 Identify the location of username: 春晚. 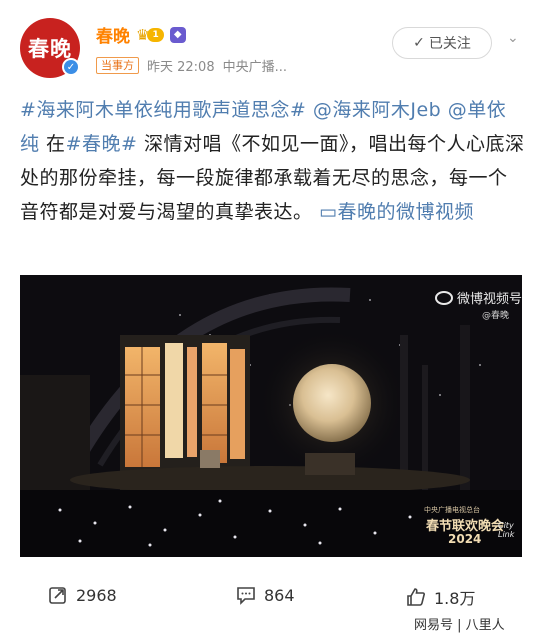
(113, 34).